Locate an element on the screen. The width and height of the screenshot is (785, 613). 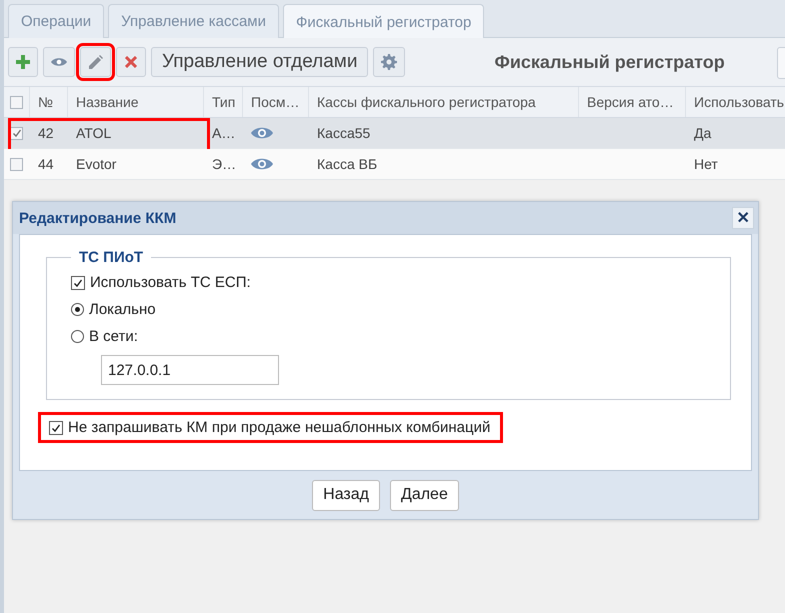
toolbar-title: Фискальный регистратор is located at coordinates (609, 62).